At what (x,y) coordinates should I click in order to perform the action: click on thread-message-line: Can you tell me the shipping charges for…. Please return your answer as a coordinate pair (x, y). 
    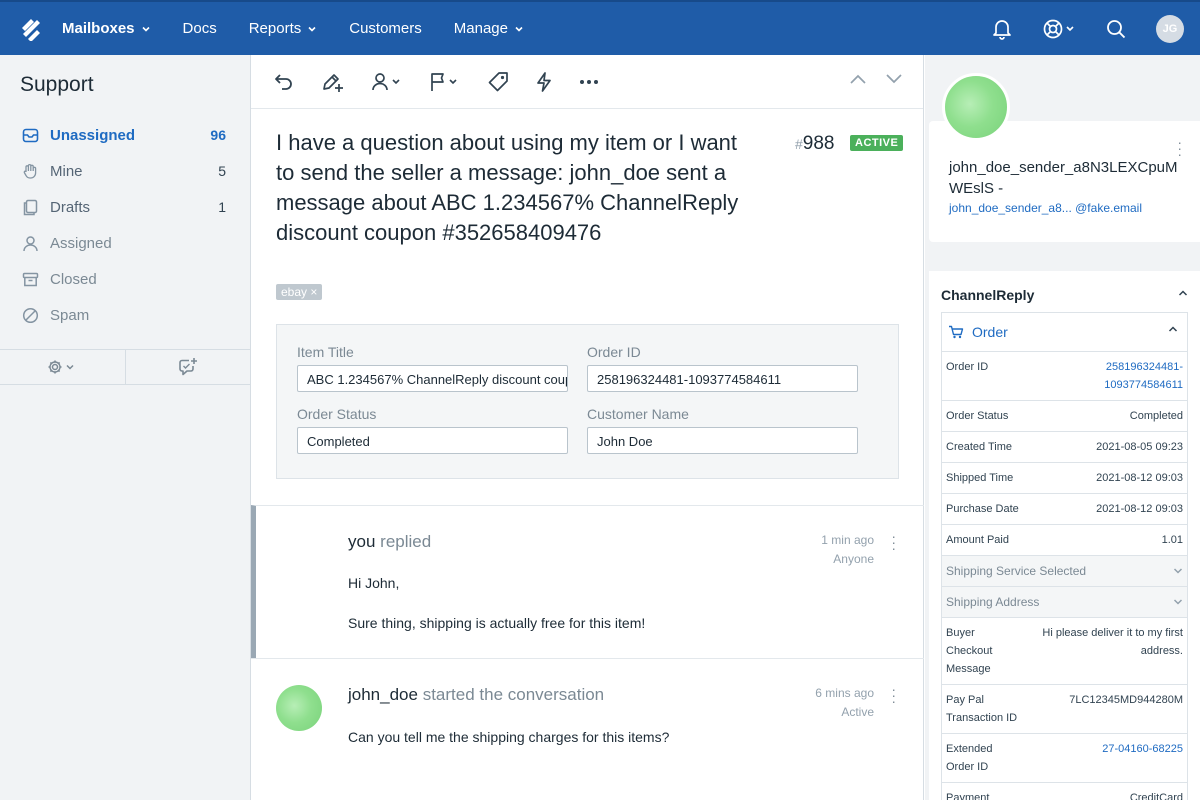
    Looking at the image, I should click on (509, 737).